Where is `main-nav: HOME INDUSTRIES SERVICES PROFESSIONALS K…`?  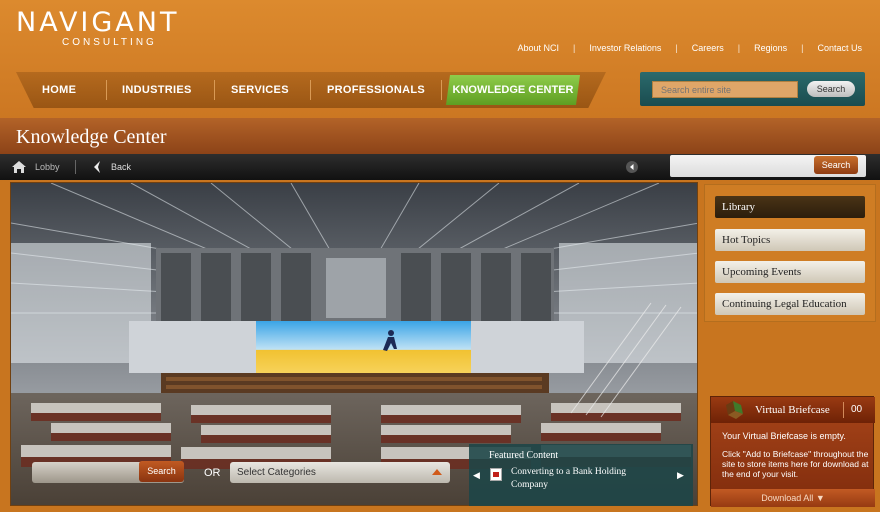
main-nav: HOME INDUSTRIES SERVICES PROFESSIONALS K… is located at coordinates (311, 90).